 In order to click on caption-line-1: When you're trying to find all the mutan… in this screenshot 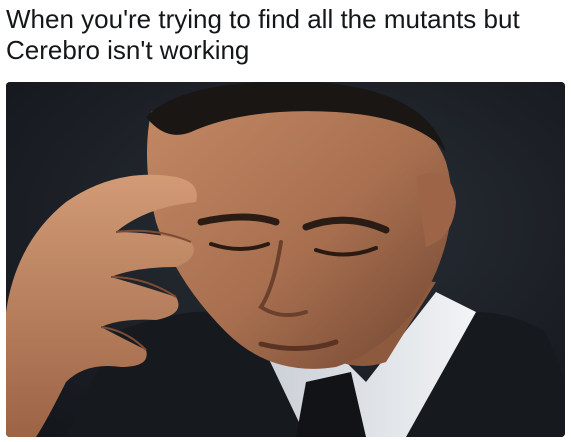, I will do `click(263, 19)`.